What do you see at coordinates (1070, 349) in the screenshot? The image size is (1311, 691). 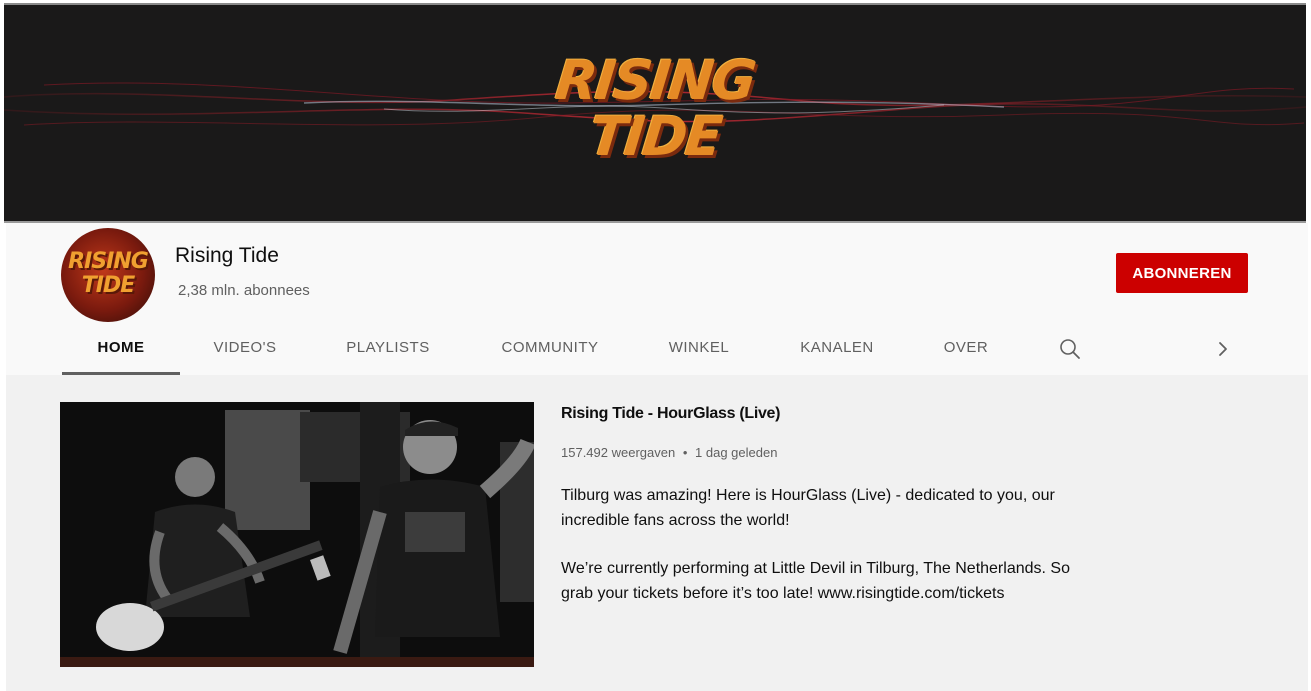 I see `search-icon` at bounding box center [1070, 349].